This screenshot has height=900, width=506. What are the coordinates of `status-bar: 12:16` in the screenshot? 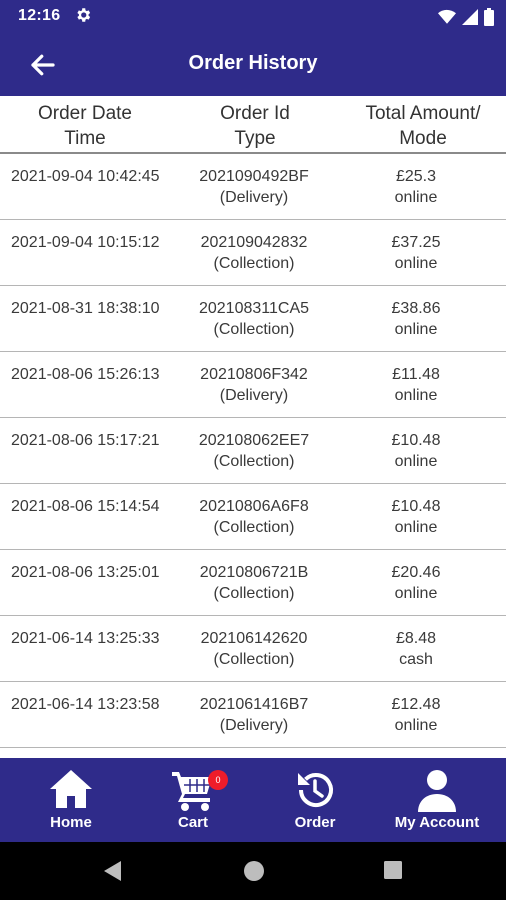 It's located at (253, 16).